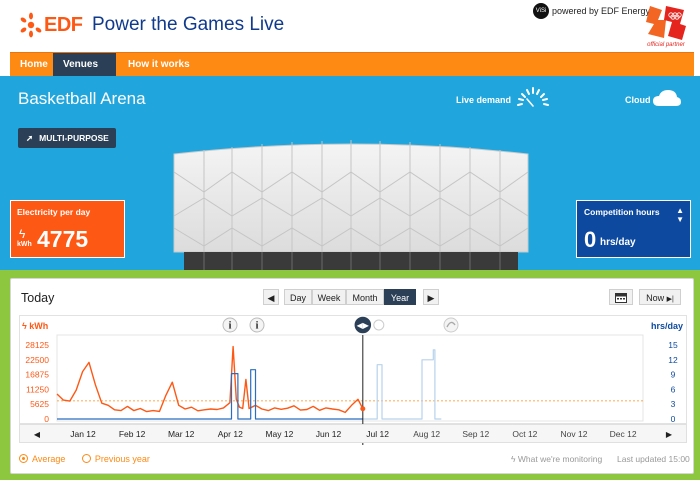  I want to click on period-week-button: Week, so click(329, 297).